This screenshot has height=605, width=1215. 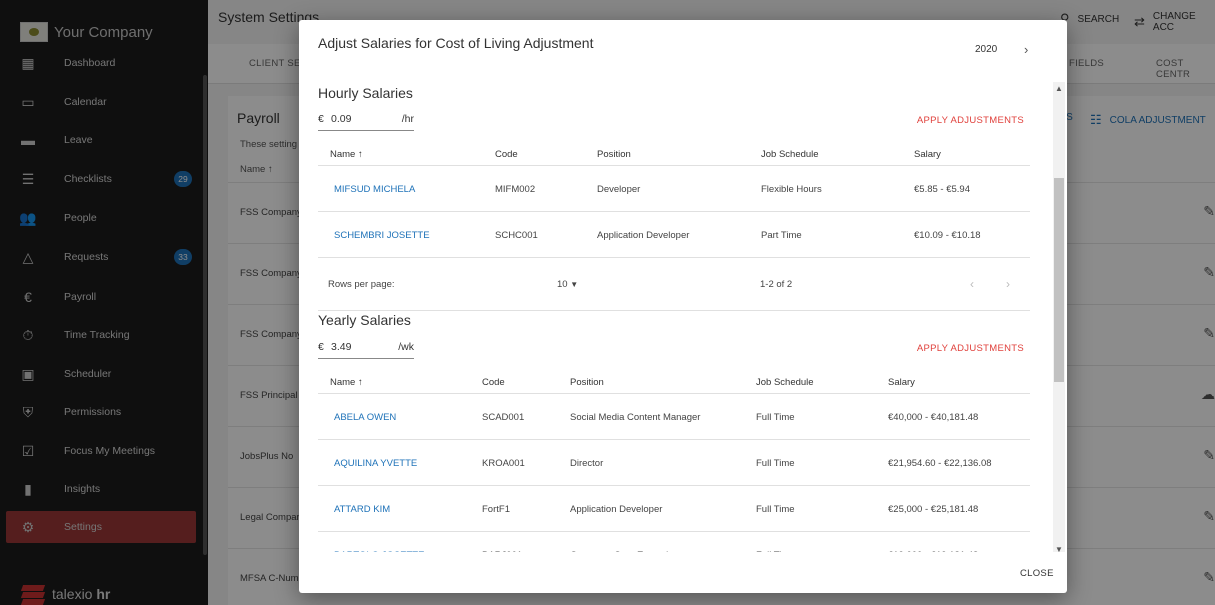 I want to click on yearly-amount-value: 3.49, so click(x=341, y=347).